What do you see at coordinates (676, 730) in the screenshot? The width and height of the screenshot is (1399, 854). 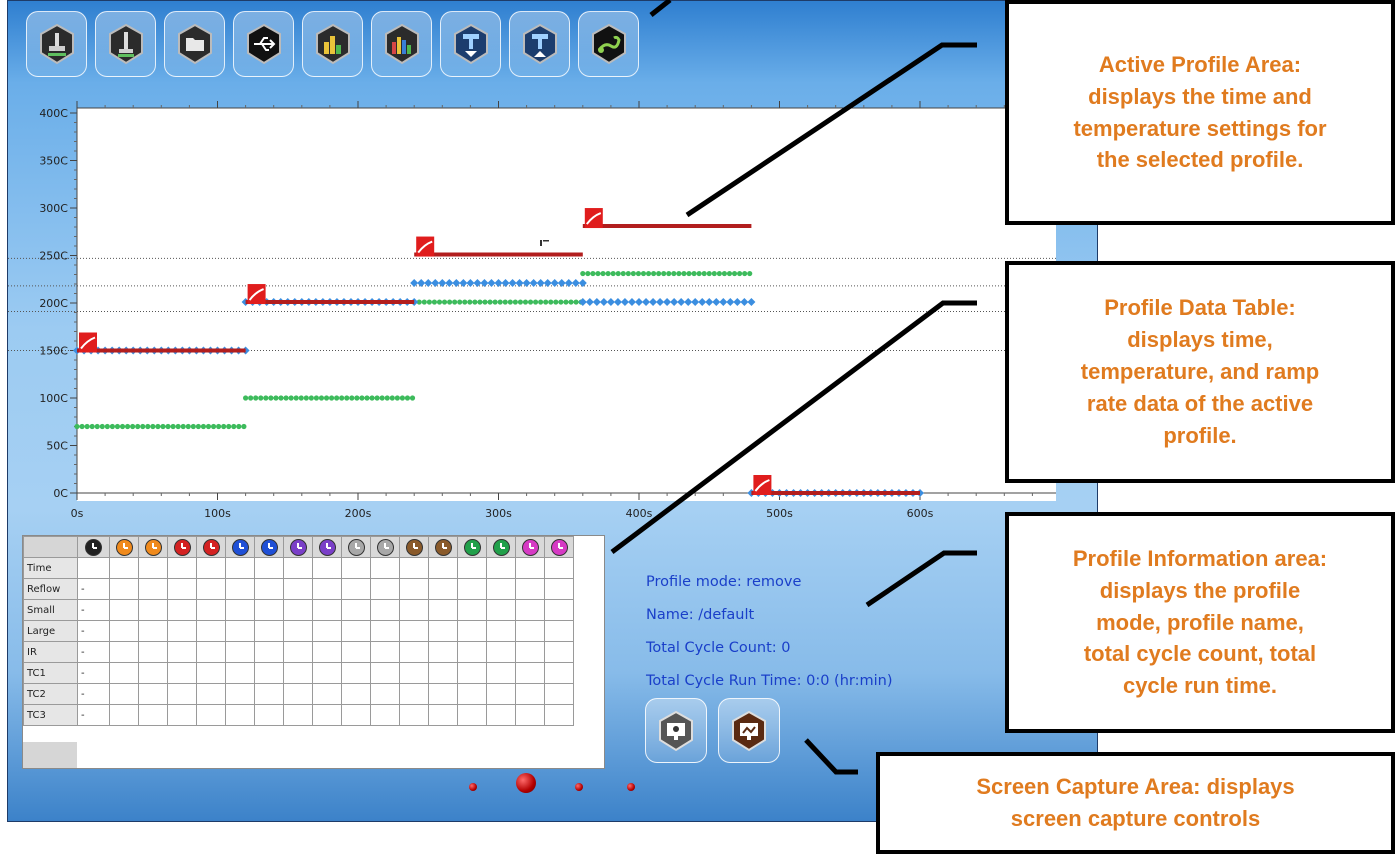 I see `screen-capture-button` at bounding box center [676, 730].